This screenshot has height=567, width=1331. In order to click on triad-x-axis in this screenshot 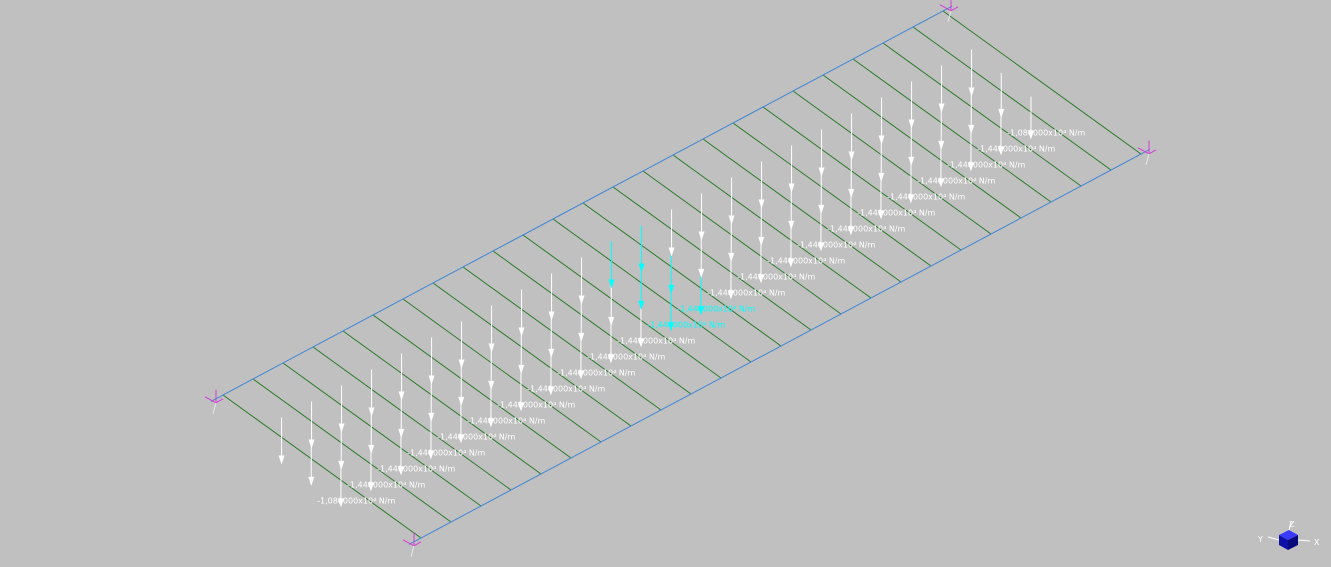, I will do `click(1304, 540)`.